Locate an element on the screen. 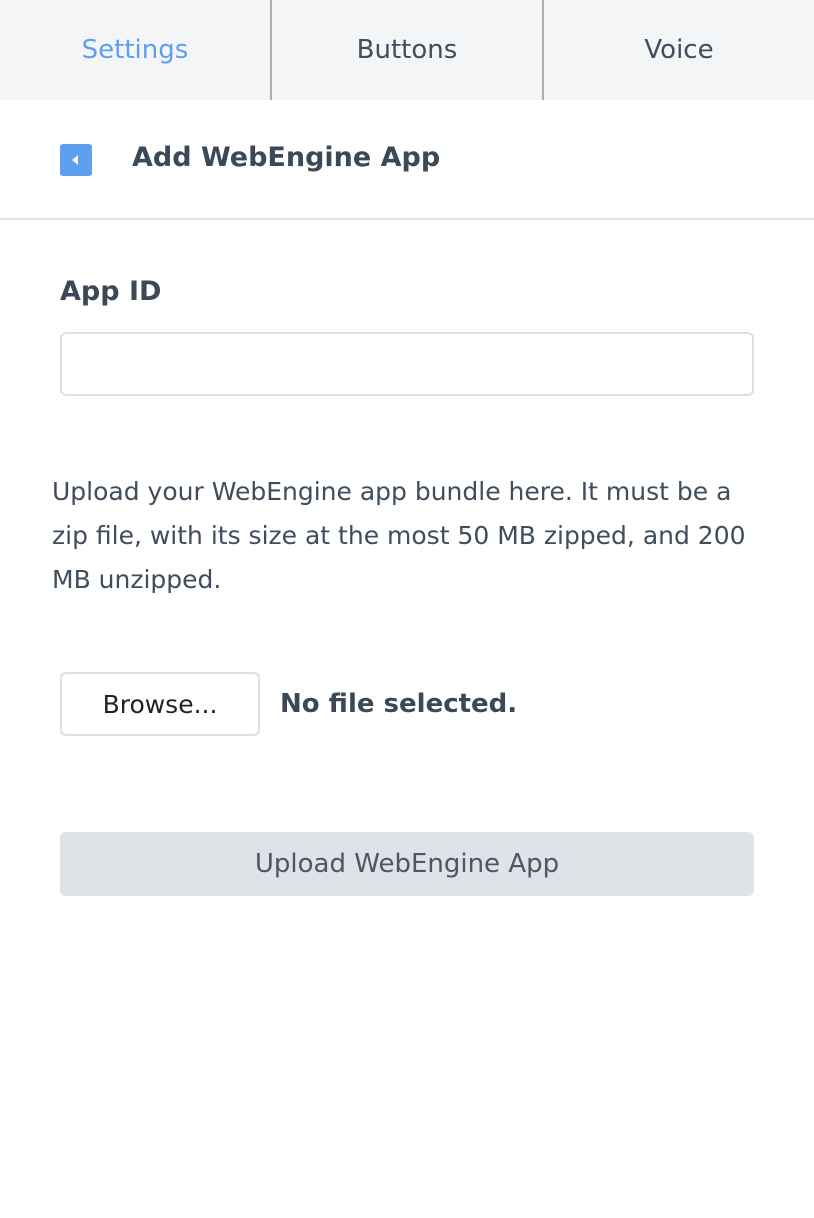 This screenshot has height=1218, width=814. tab-voice: Voice is located at coordinates (678, 50).